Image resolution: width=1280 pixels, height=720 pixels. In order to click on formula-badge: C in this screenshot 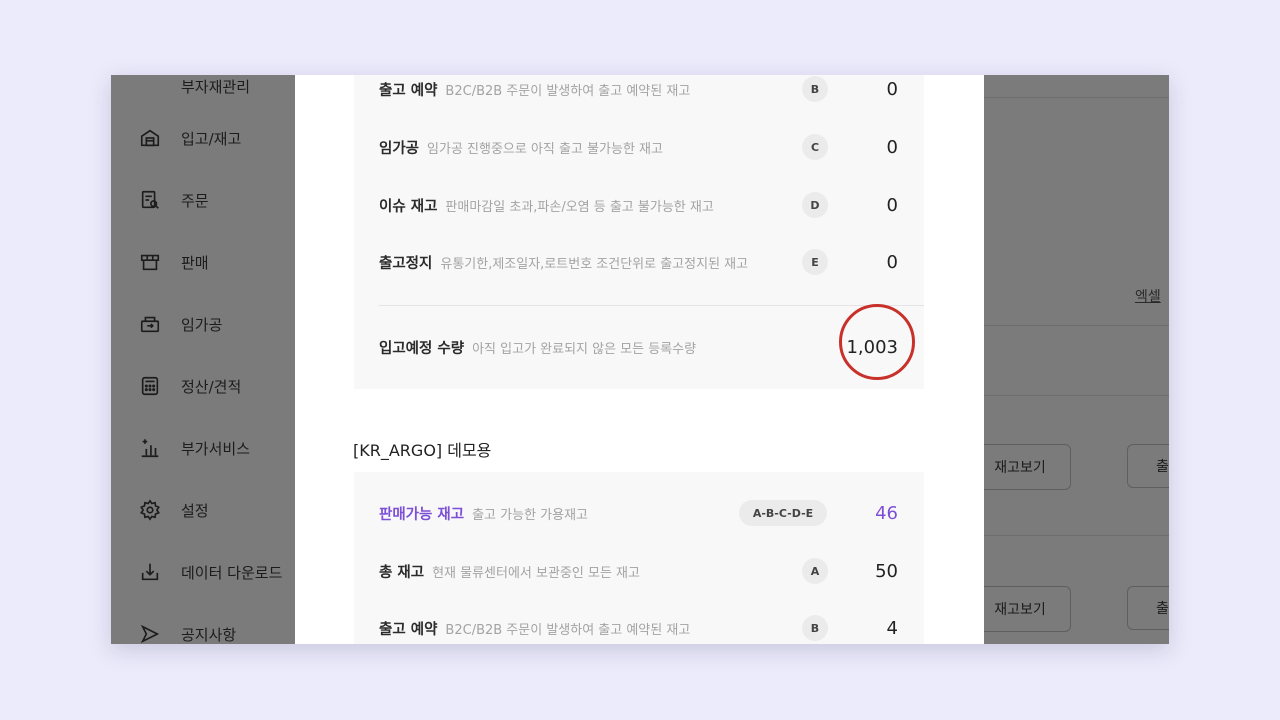, I will do `click(815, 147)`.